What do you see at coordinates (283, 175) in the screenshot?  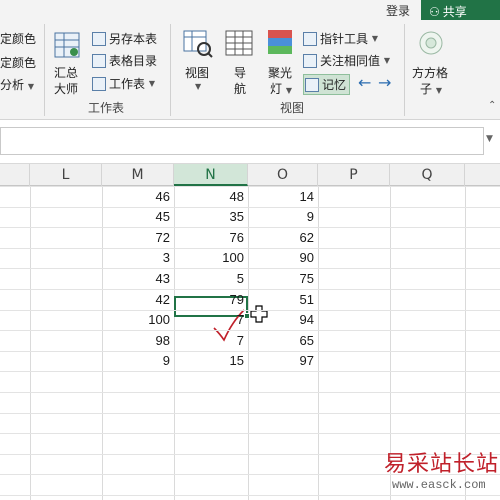 I see `column-header-O: O` at bounding box center [283, 175].